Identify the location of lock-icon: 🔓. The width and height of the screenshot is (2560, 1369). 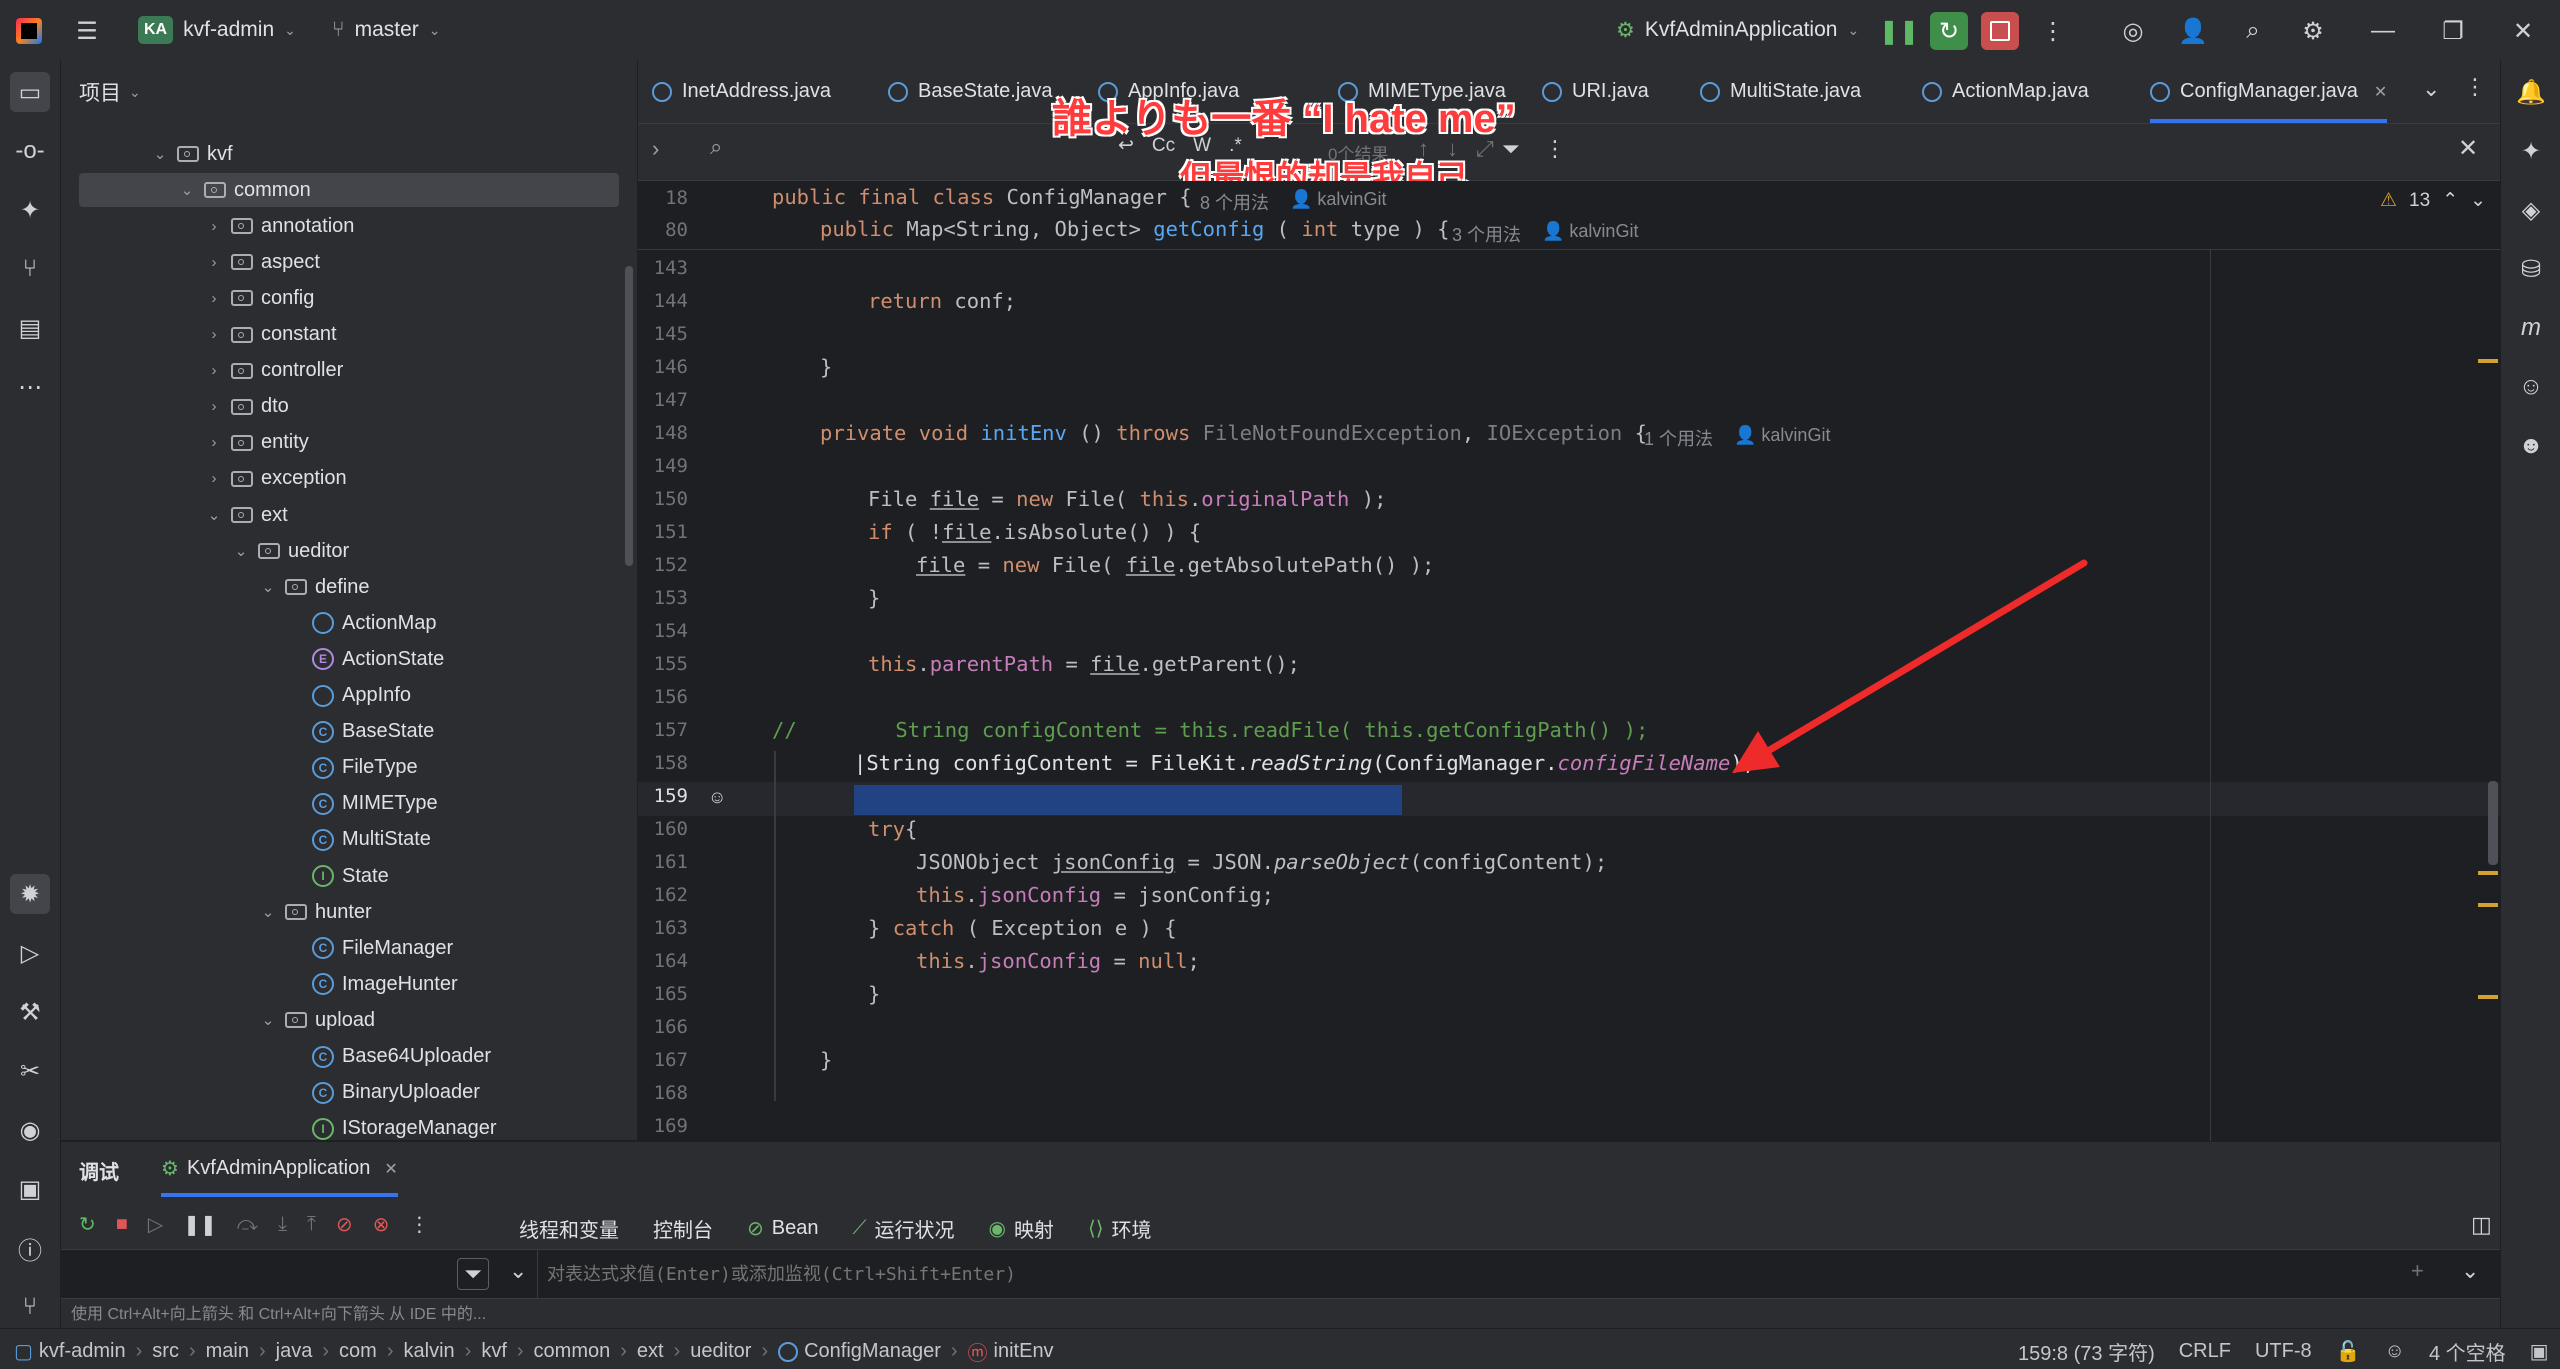
(2348, 1351).